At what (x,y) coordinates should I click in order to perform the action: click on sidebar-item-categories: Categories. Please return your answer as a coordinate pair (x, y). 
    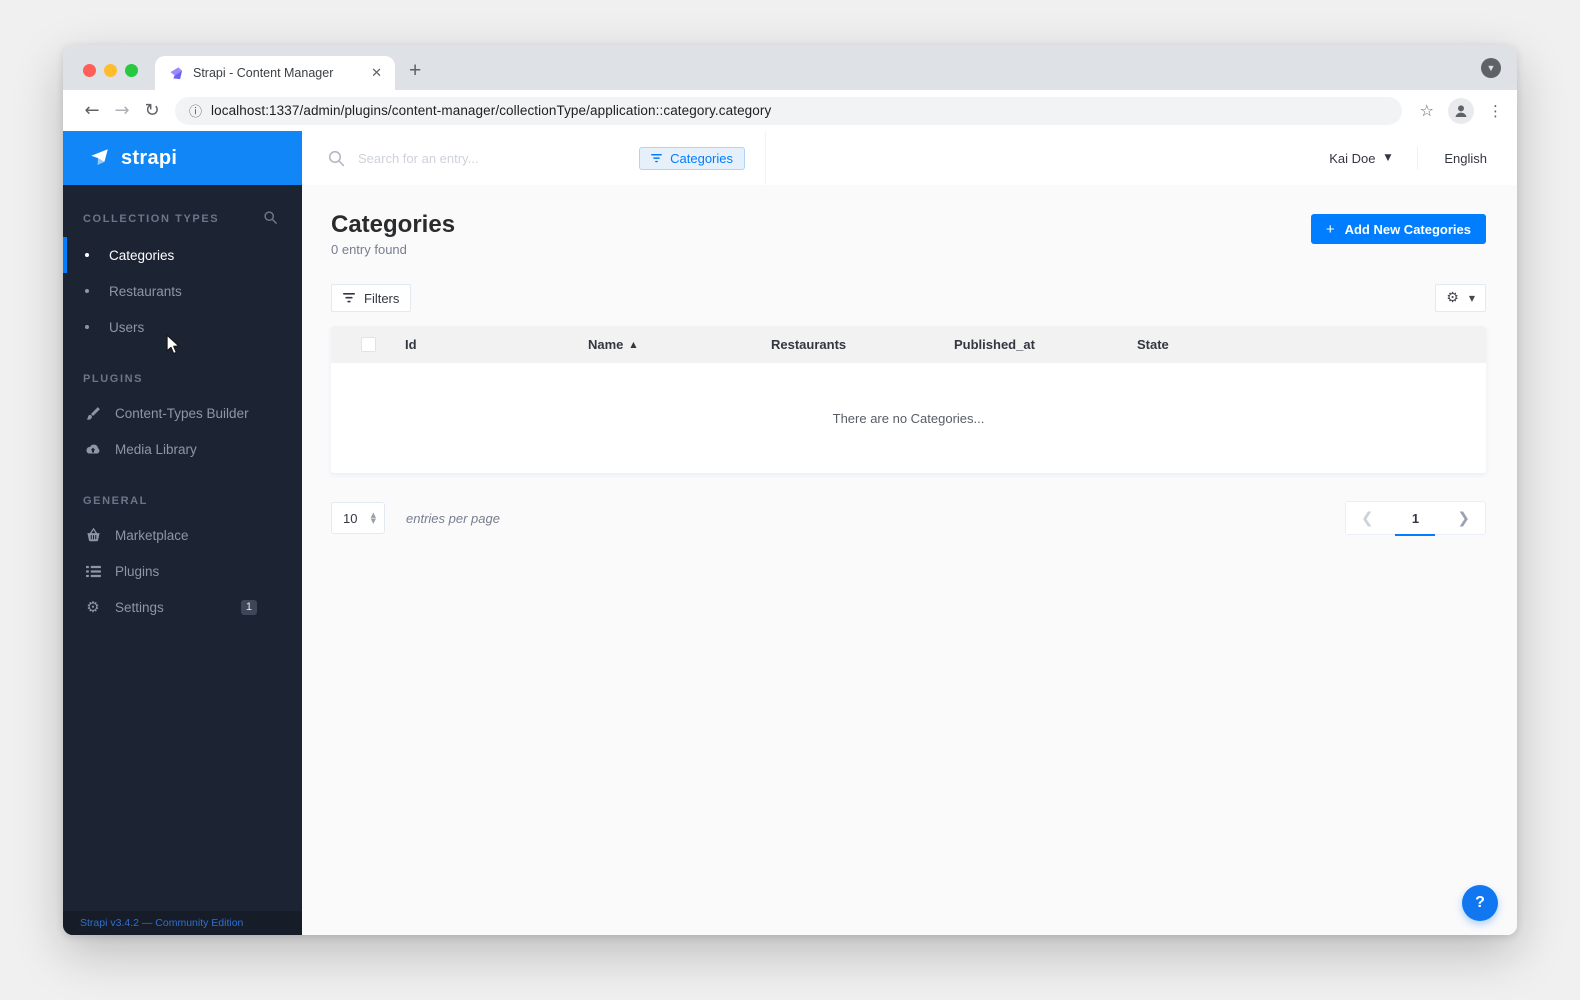
    Looking at the image, I should click on (182, 255).